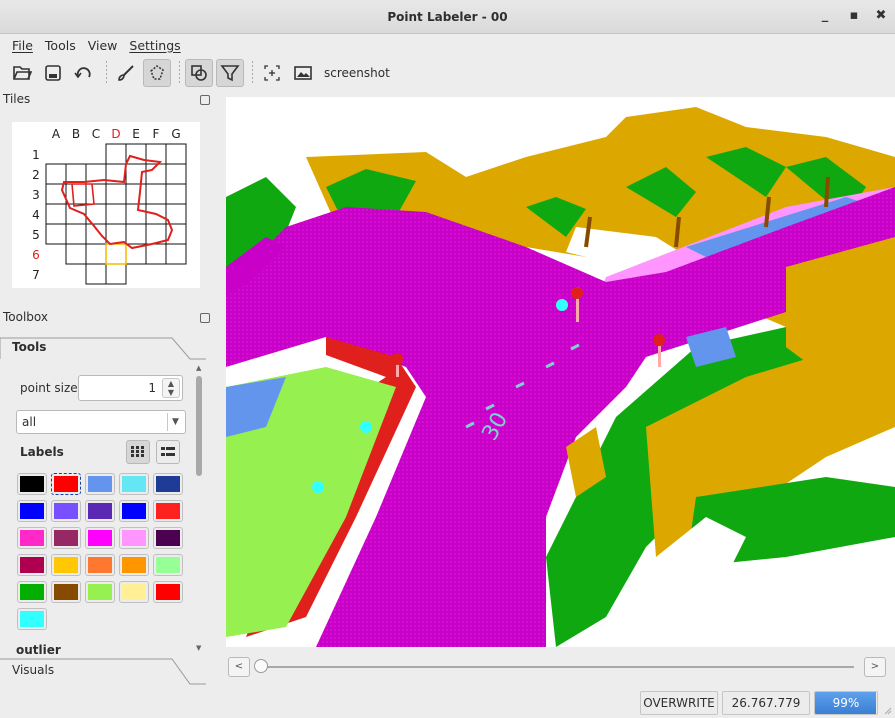 The height and width of the screenshot is (718, 895). What do you see at coordinates (199, 426) in the screenshot?
I see `scroll-thumb` at bounding box center [199, 426].